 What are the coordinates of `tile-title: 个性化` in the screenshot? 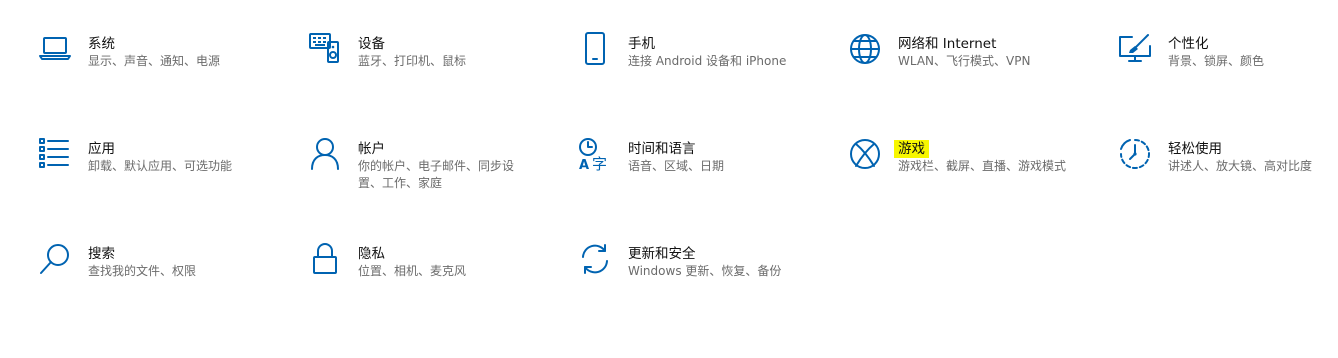 It's located at (1188, 44).